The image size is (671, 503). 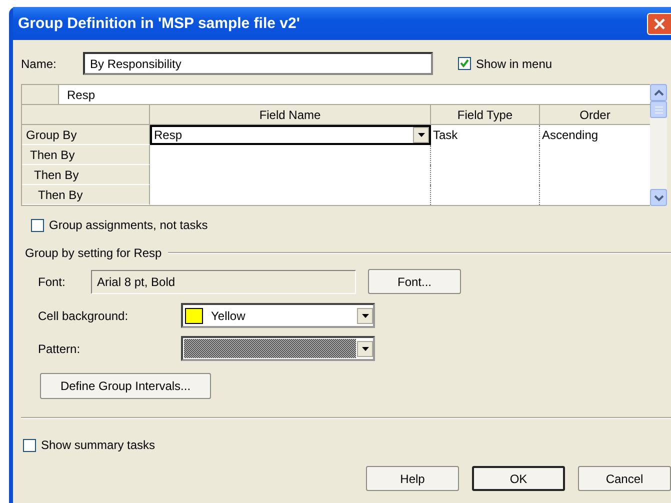 I want to click on help-button: Help, so click(x=412, y=478).